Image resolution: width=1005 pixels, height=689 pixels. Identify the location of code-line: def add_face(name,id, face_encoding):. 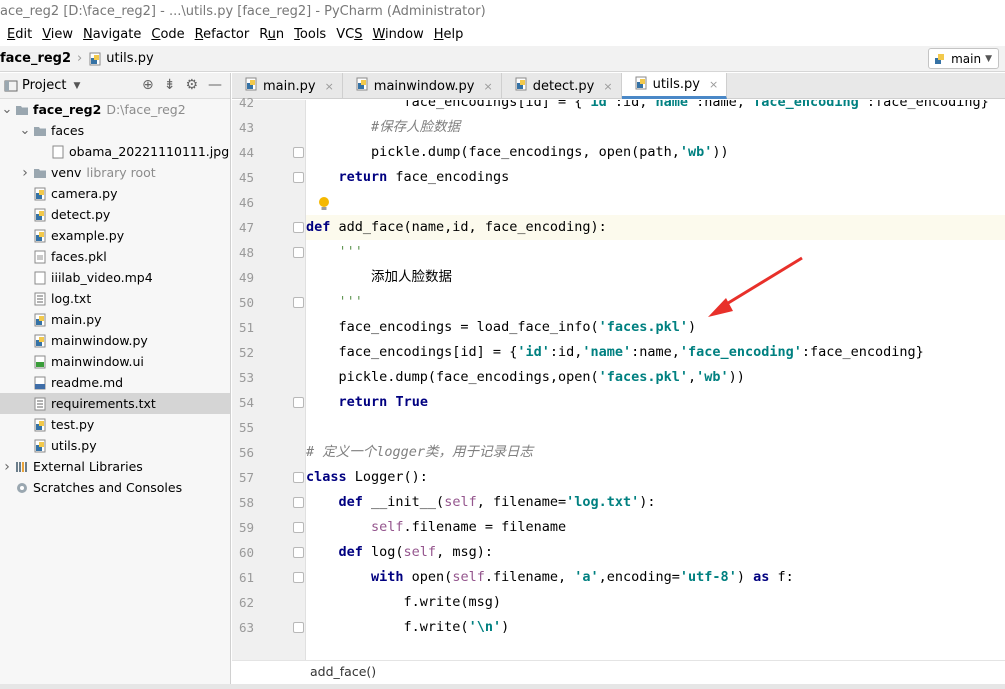
(655, 227).